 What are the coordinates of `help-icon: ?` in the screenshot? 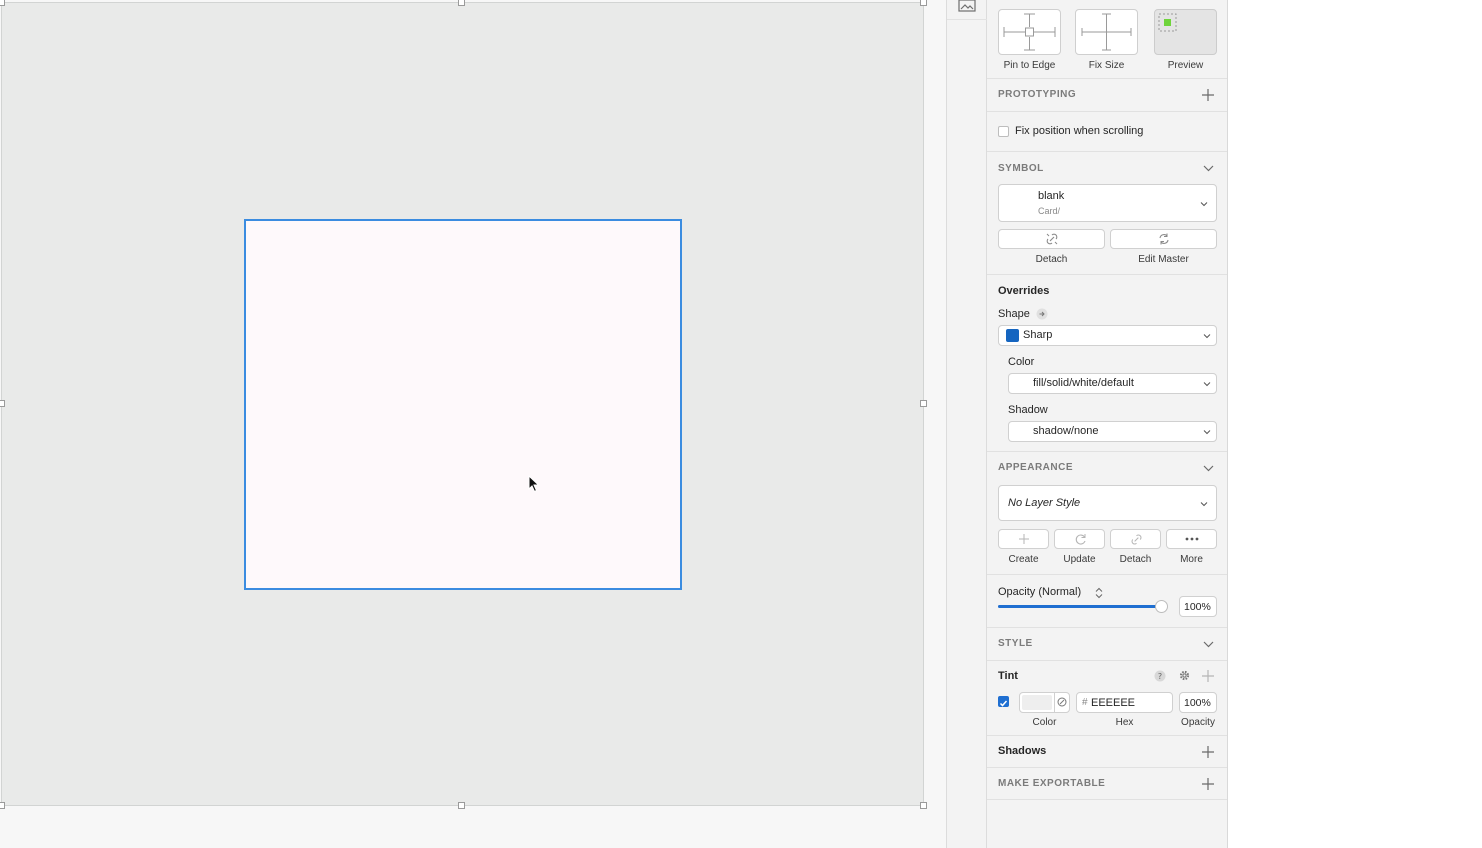 It's located at (1160, 676).